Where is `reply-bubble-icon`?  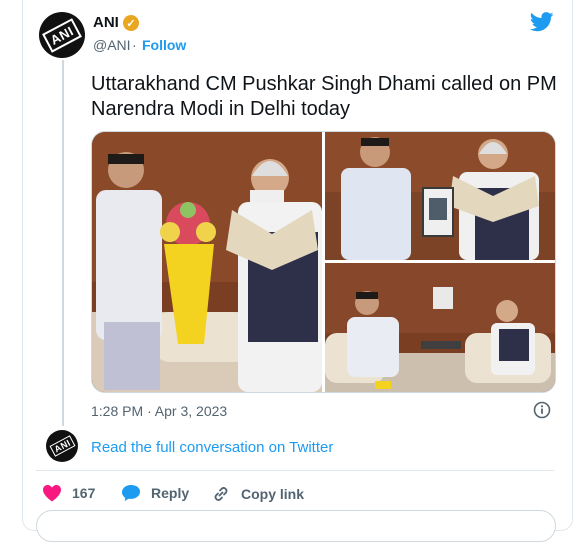 reply-bubble-icon is located at coordinates (131, 493).